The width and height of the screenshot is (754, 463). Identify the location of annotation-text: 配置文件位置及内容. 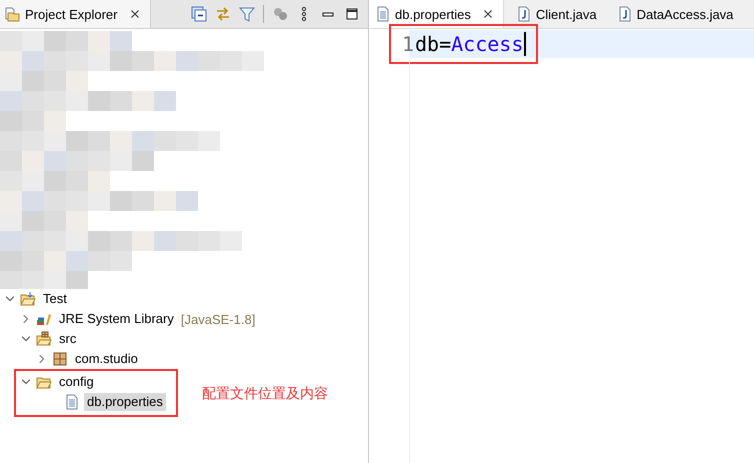
(265, 394).